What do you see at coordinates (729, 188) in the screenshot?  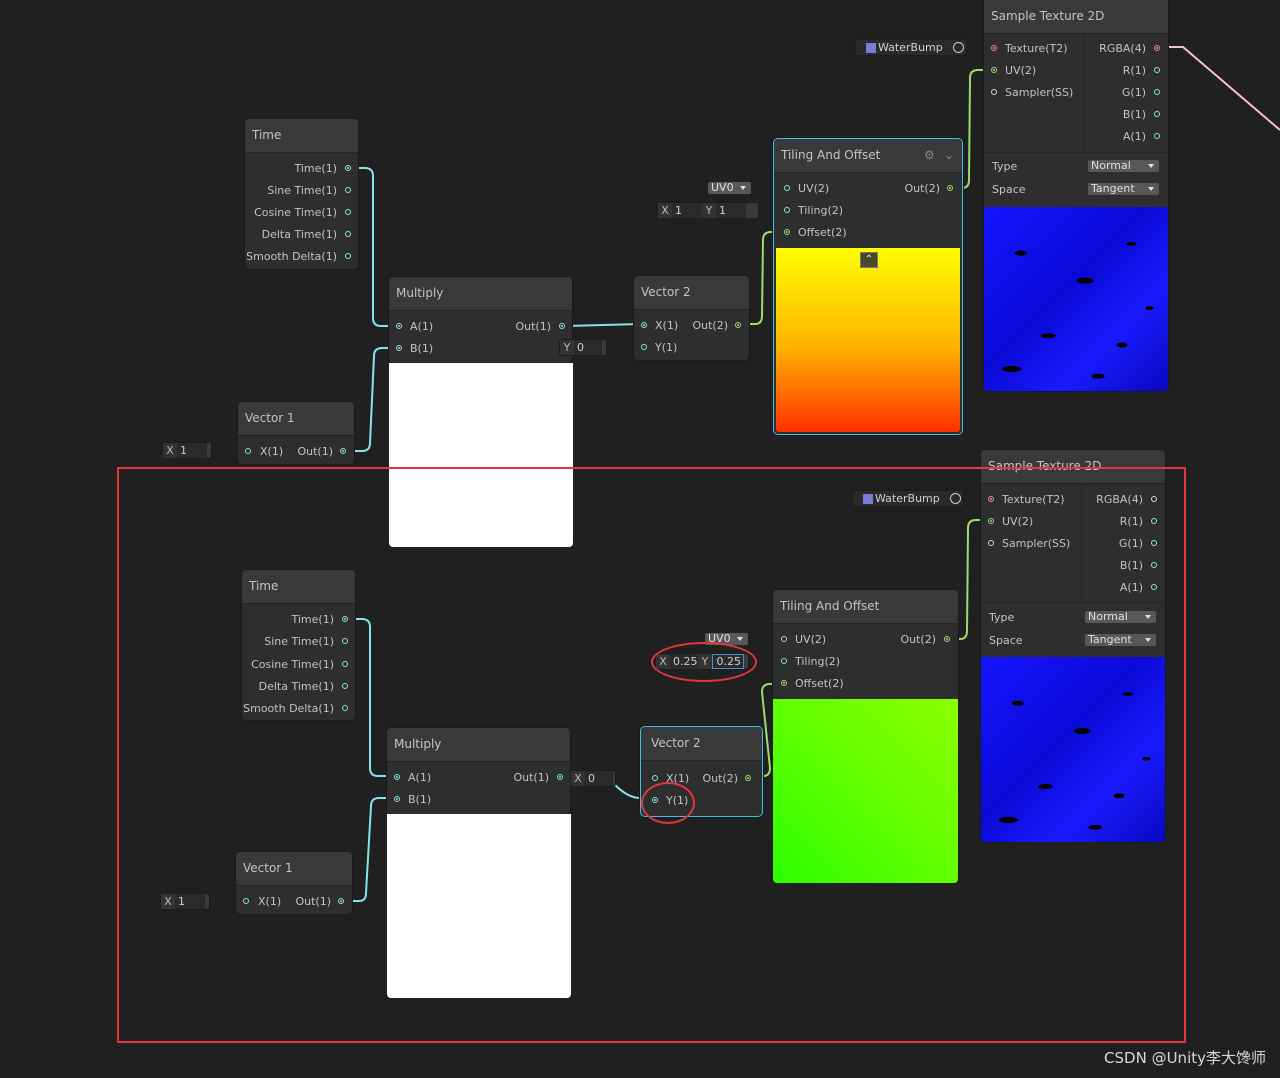 I see `uv-channel-dropdown: UV0` at bounding box center [729, 188].